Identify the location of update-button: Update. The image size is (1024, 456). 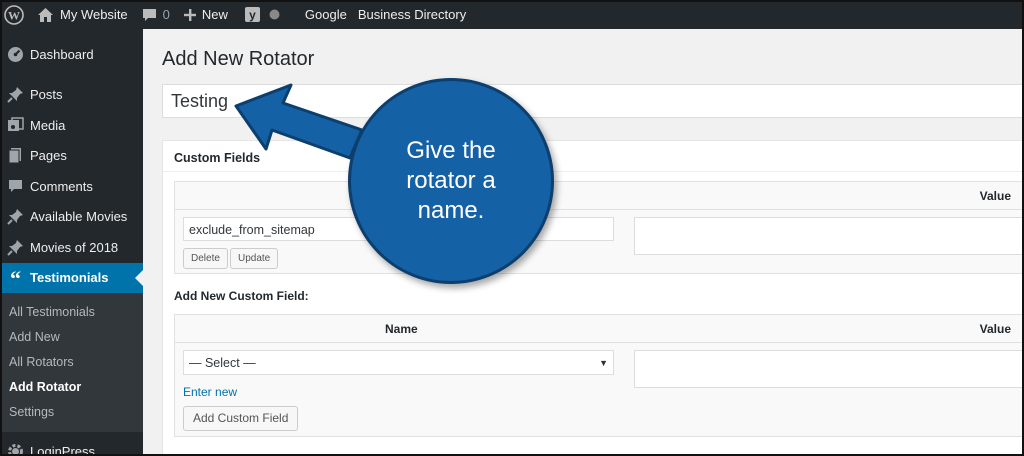
(254, 258).